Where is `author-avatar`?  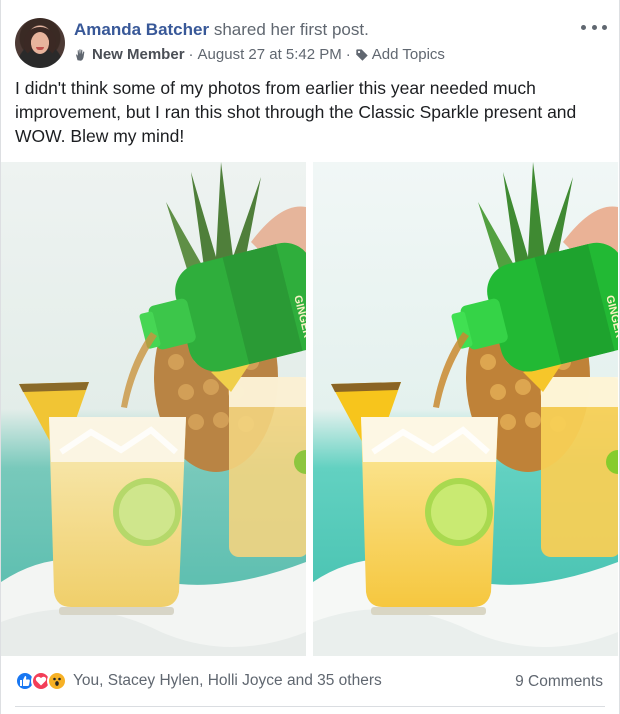
author-avatar is located at coordinates (40, 43).